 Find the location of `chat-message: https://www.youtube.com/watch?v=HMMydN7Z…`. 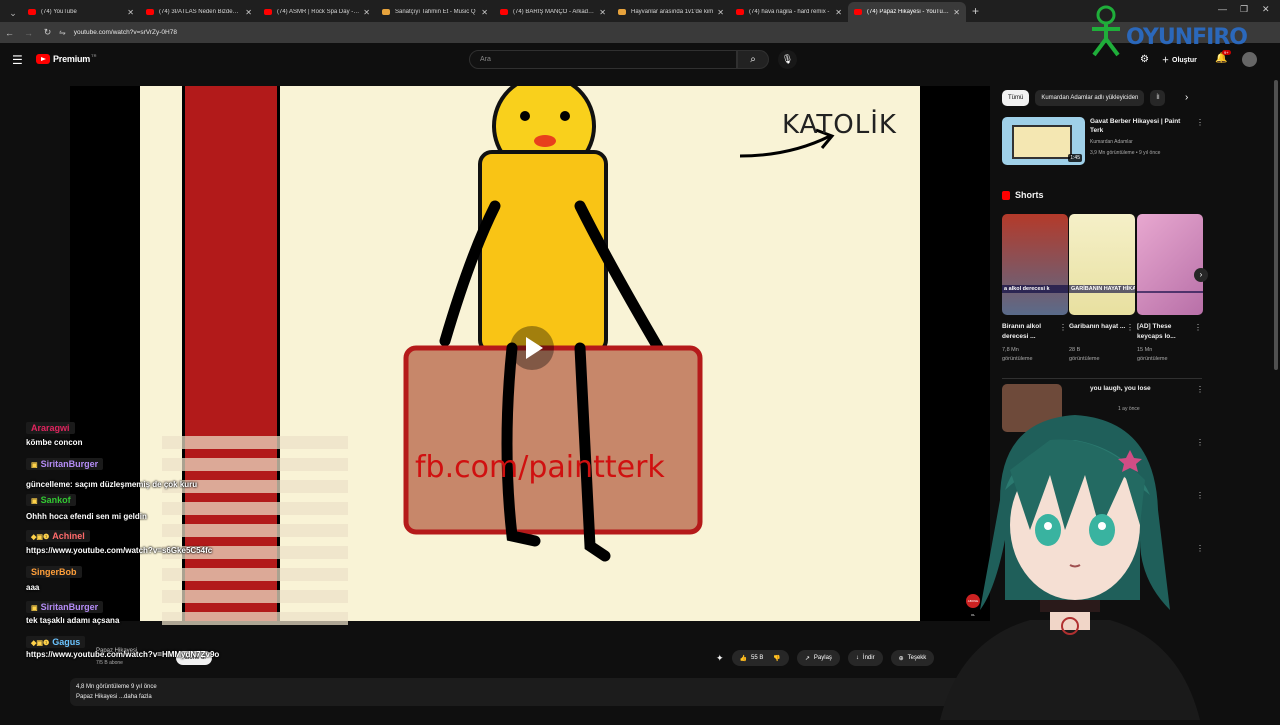

chat-message: https://www.youtube.com/watch?v=HMMydN7Z… is located at coordinates (123, 654).